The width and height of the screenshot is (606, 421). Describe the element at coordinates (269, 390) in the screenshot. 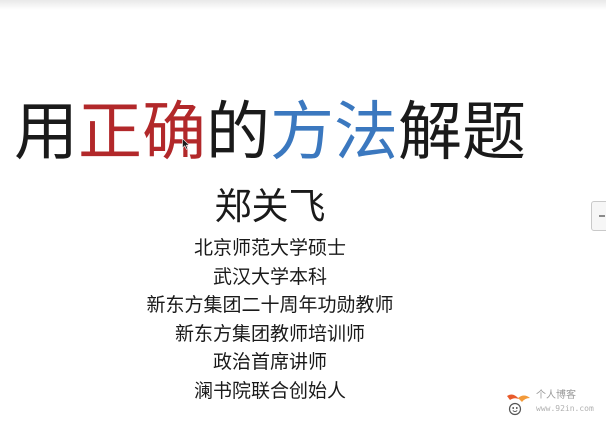

I see `credential-item: 澜书院联合创始人` at that location.